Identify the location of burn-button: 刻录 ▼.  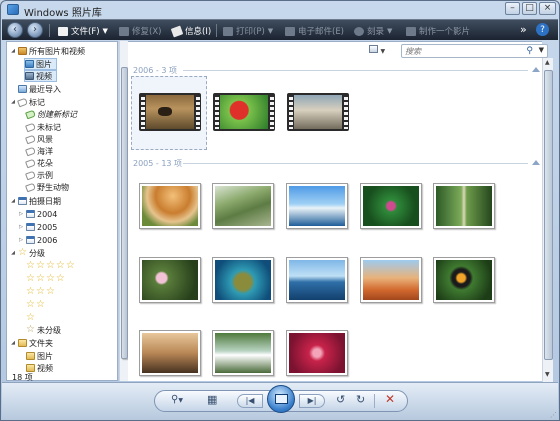
(373, 31).